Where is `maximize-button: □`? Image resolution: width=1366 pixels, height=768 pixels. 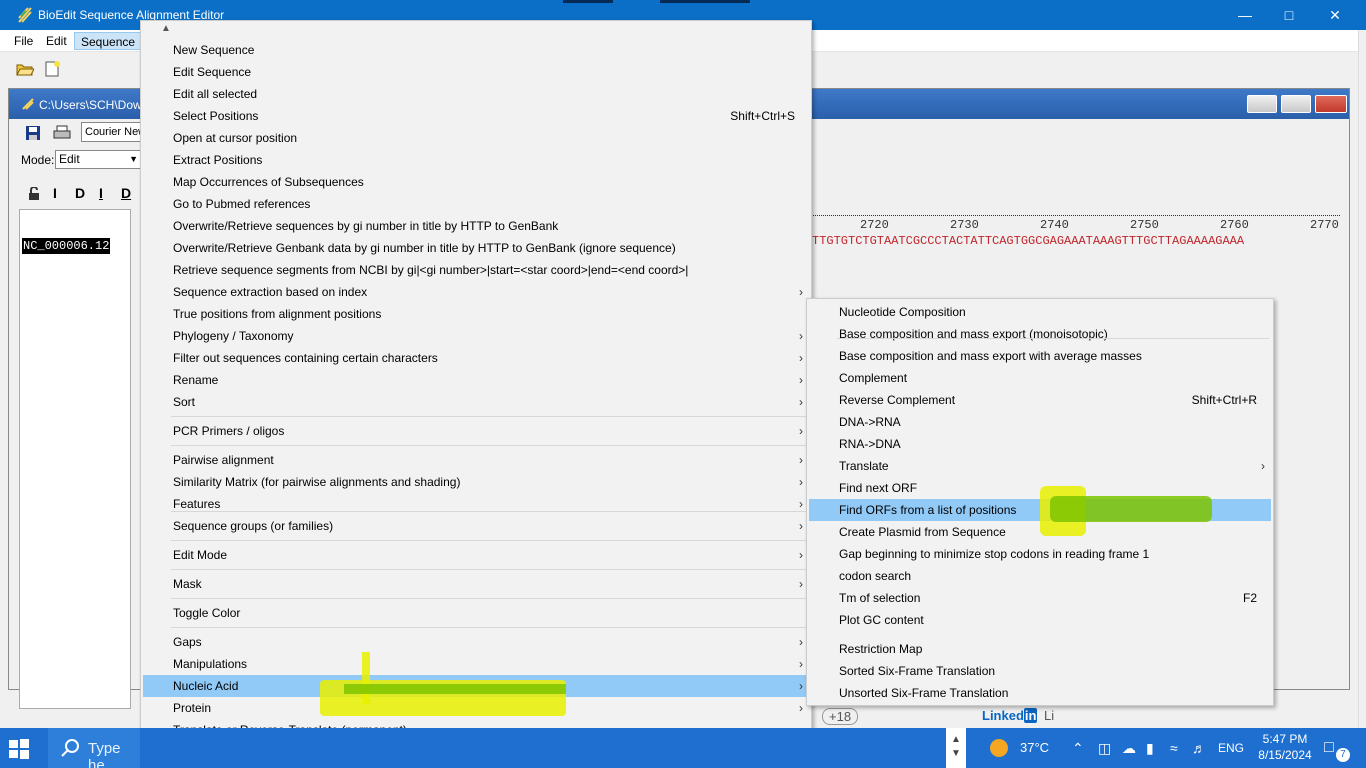 maximize-button: □ is located at coordinates (1289, 15).